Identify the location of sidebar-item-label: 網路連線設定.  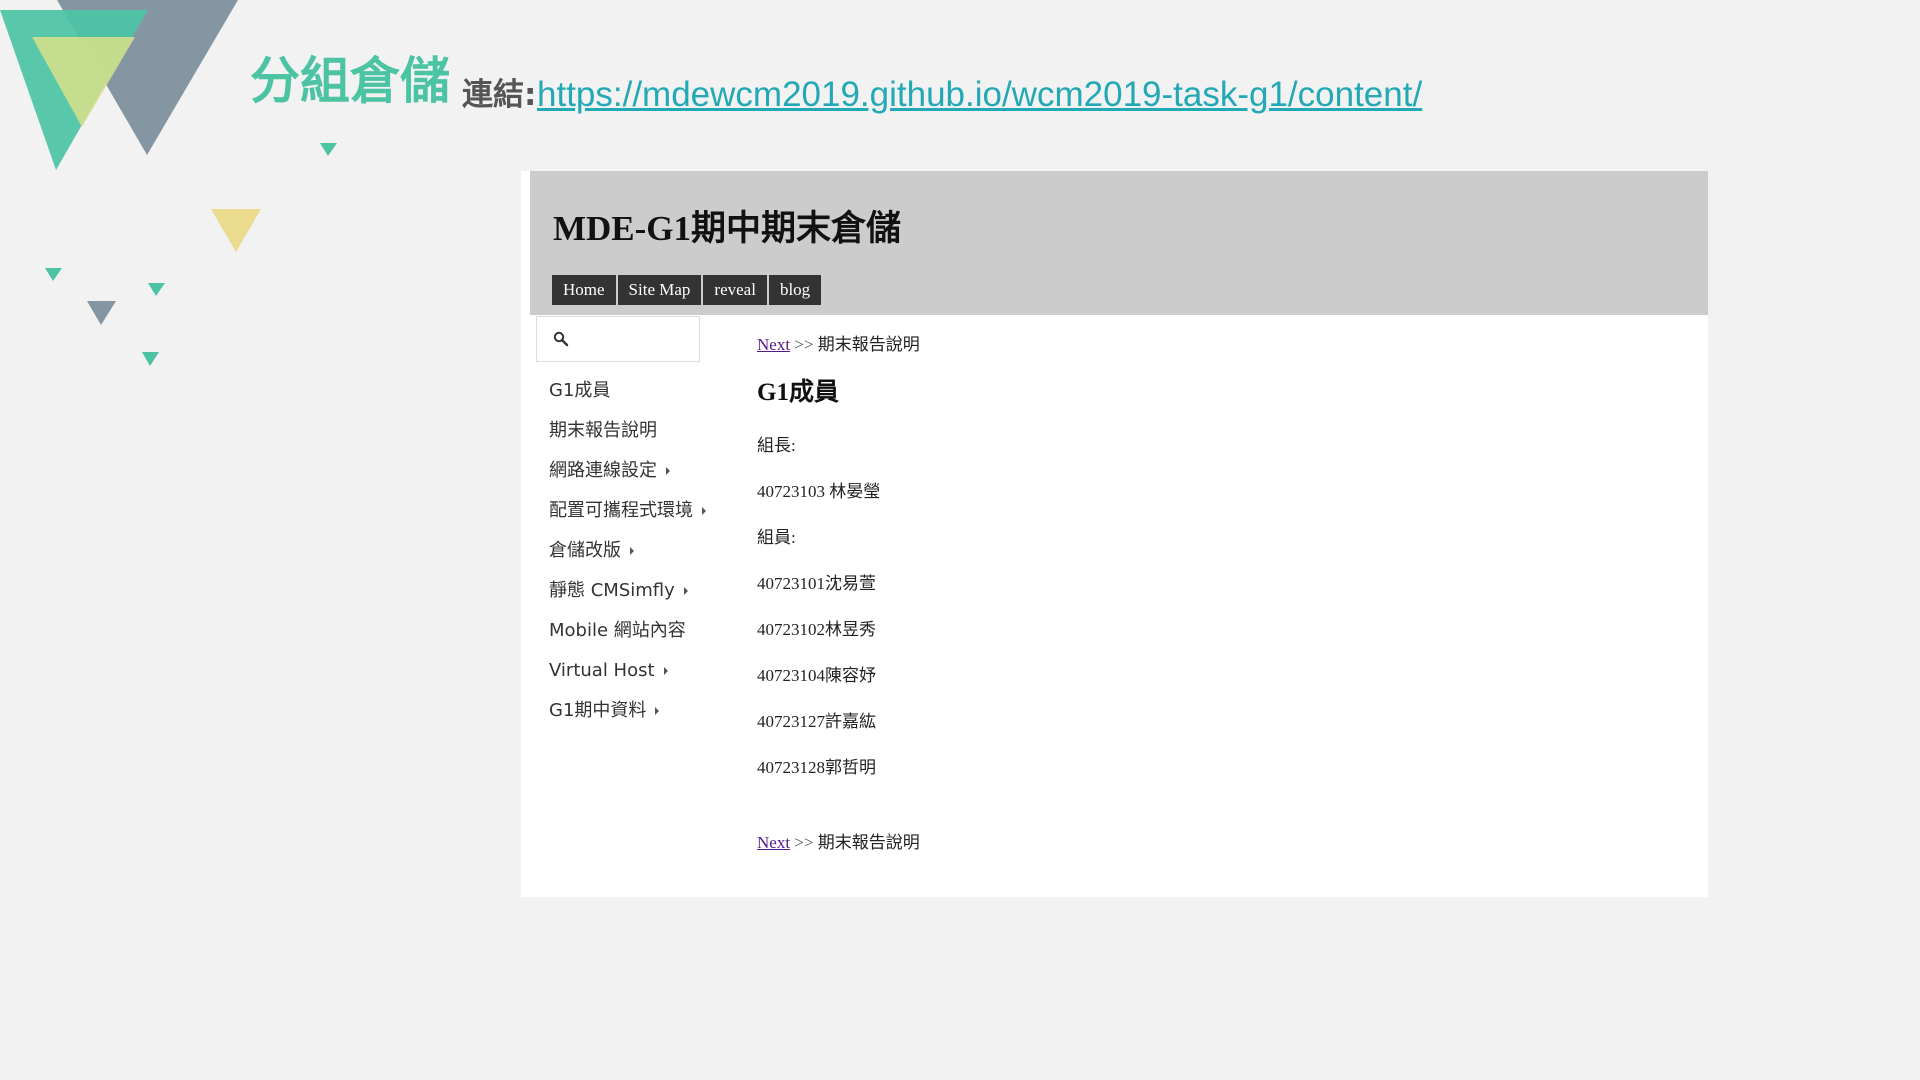
(603, 470).